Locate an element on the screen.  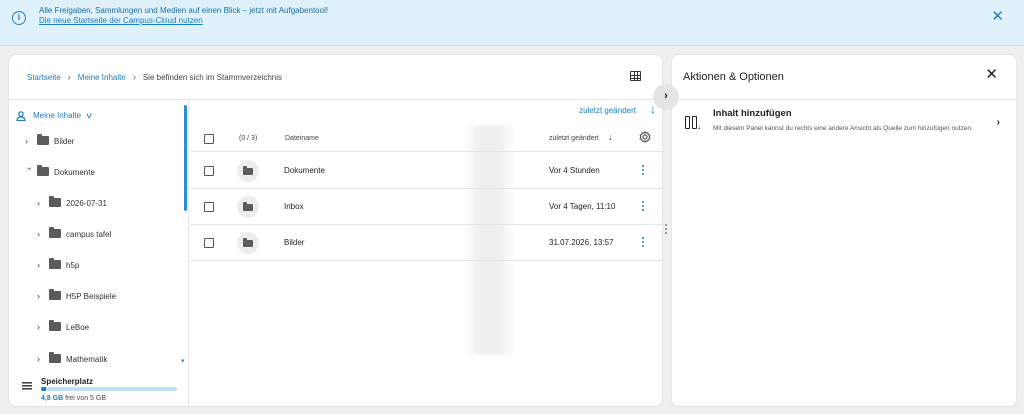
tree-item-dokumente: › Dokumente is located at coordinates (60, 172).